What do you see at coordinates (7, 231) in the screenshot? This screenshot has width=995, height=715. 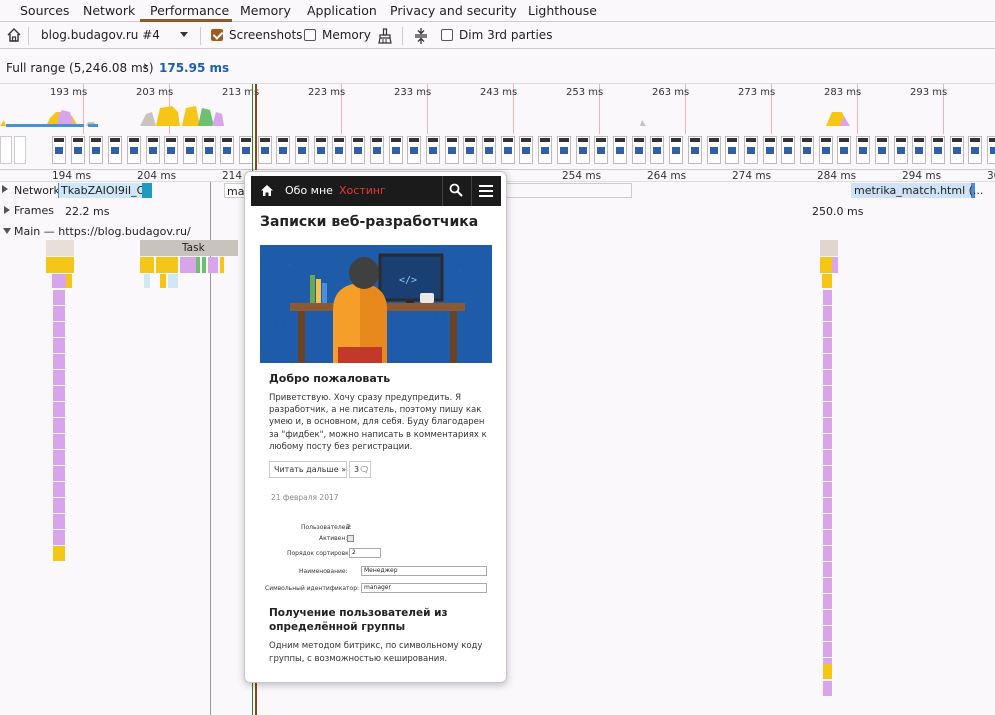 I see `main-collapse-icon` at bounding box center [7, 231].